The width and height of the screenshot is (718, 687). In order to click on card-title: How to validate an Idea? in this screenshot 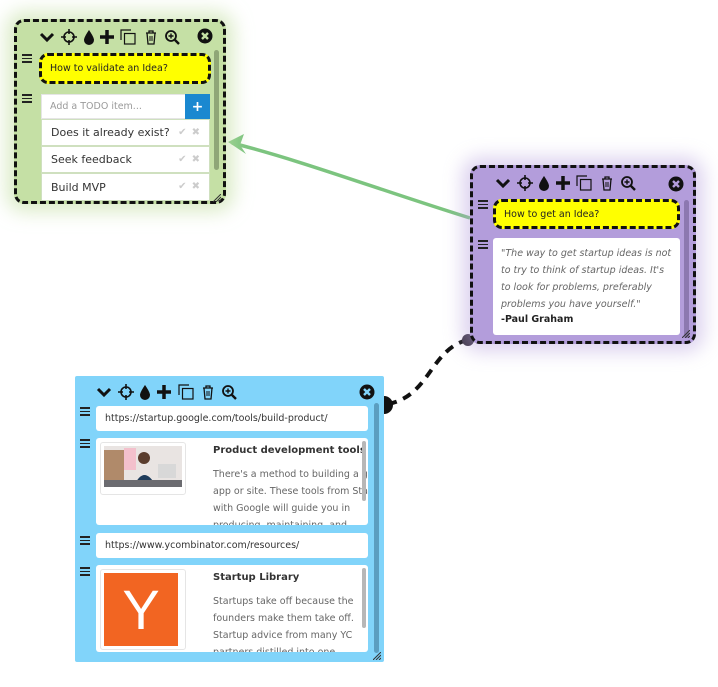, I will do `click(125, 68)`.